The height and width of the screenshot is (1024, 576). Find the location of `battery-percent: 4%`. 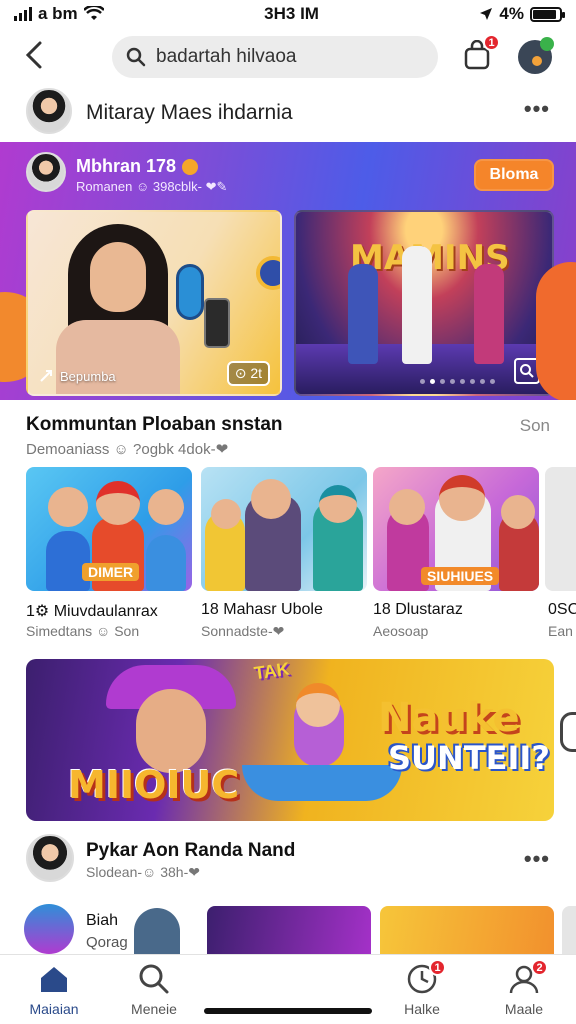

battery-percent: 4% is located at coordinates (511, 13).